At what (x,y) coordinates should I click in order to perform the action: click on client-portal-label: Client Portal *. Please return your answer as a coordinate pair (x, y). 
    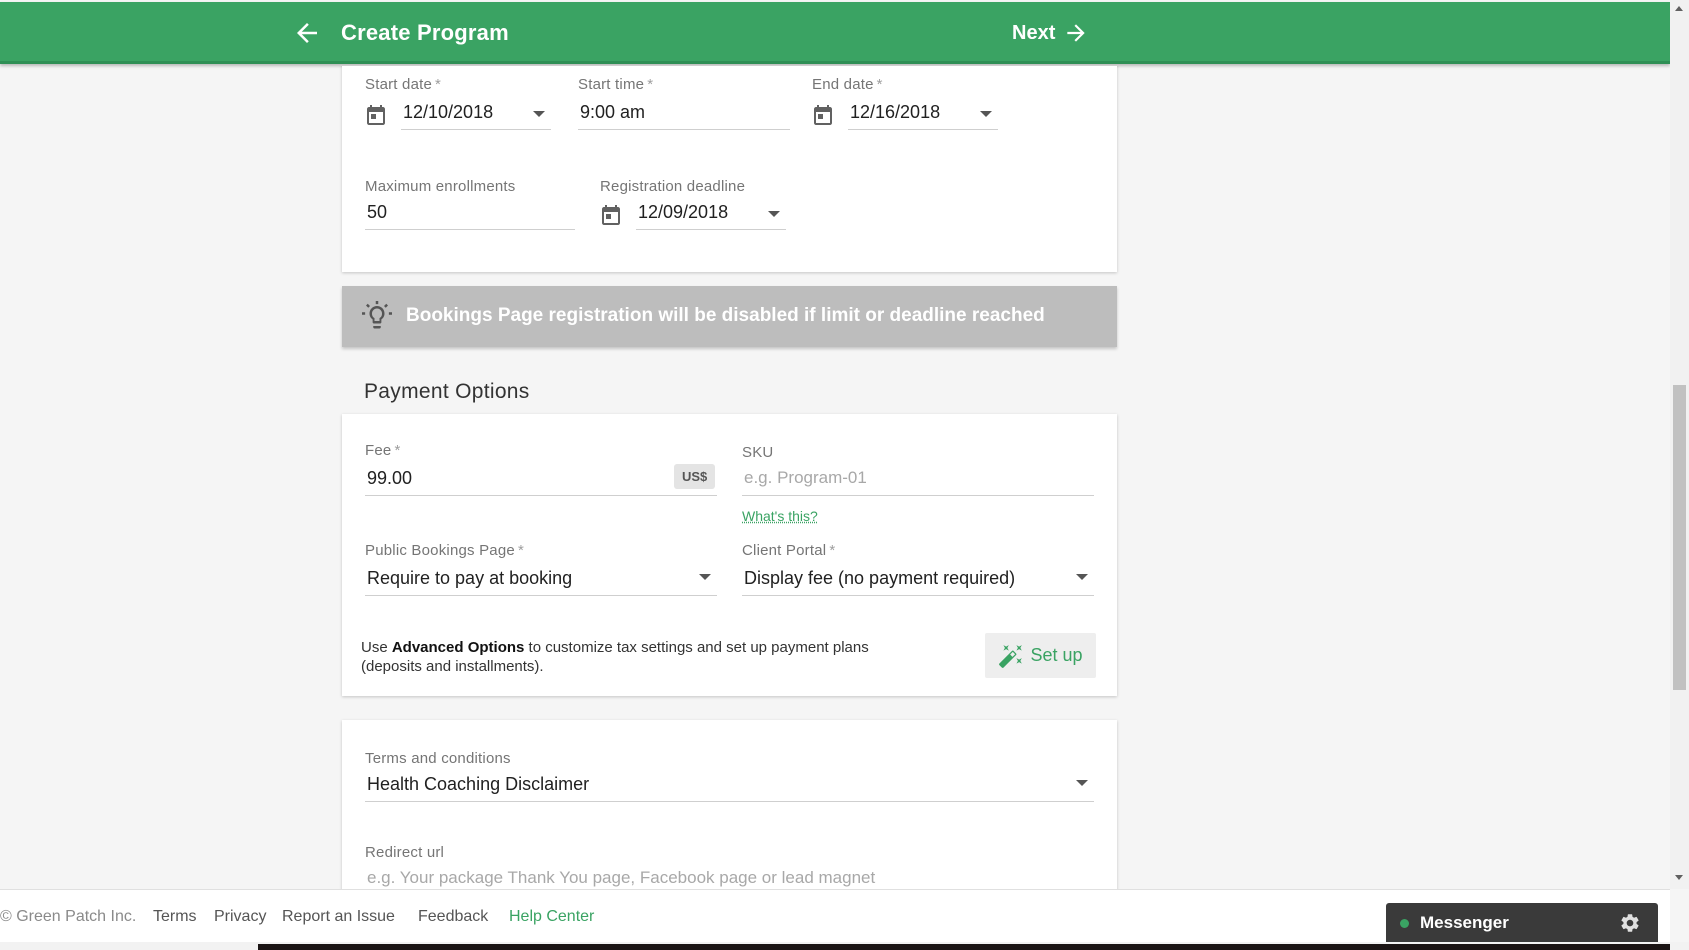
    Looking at the image, I should click on (789, 550).